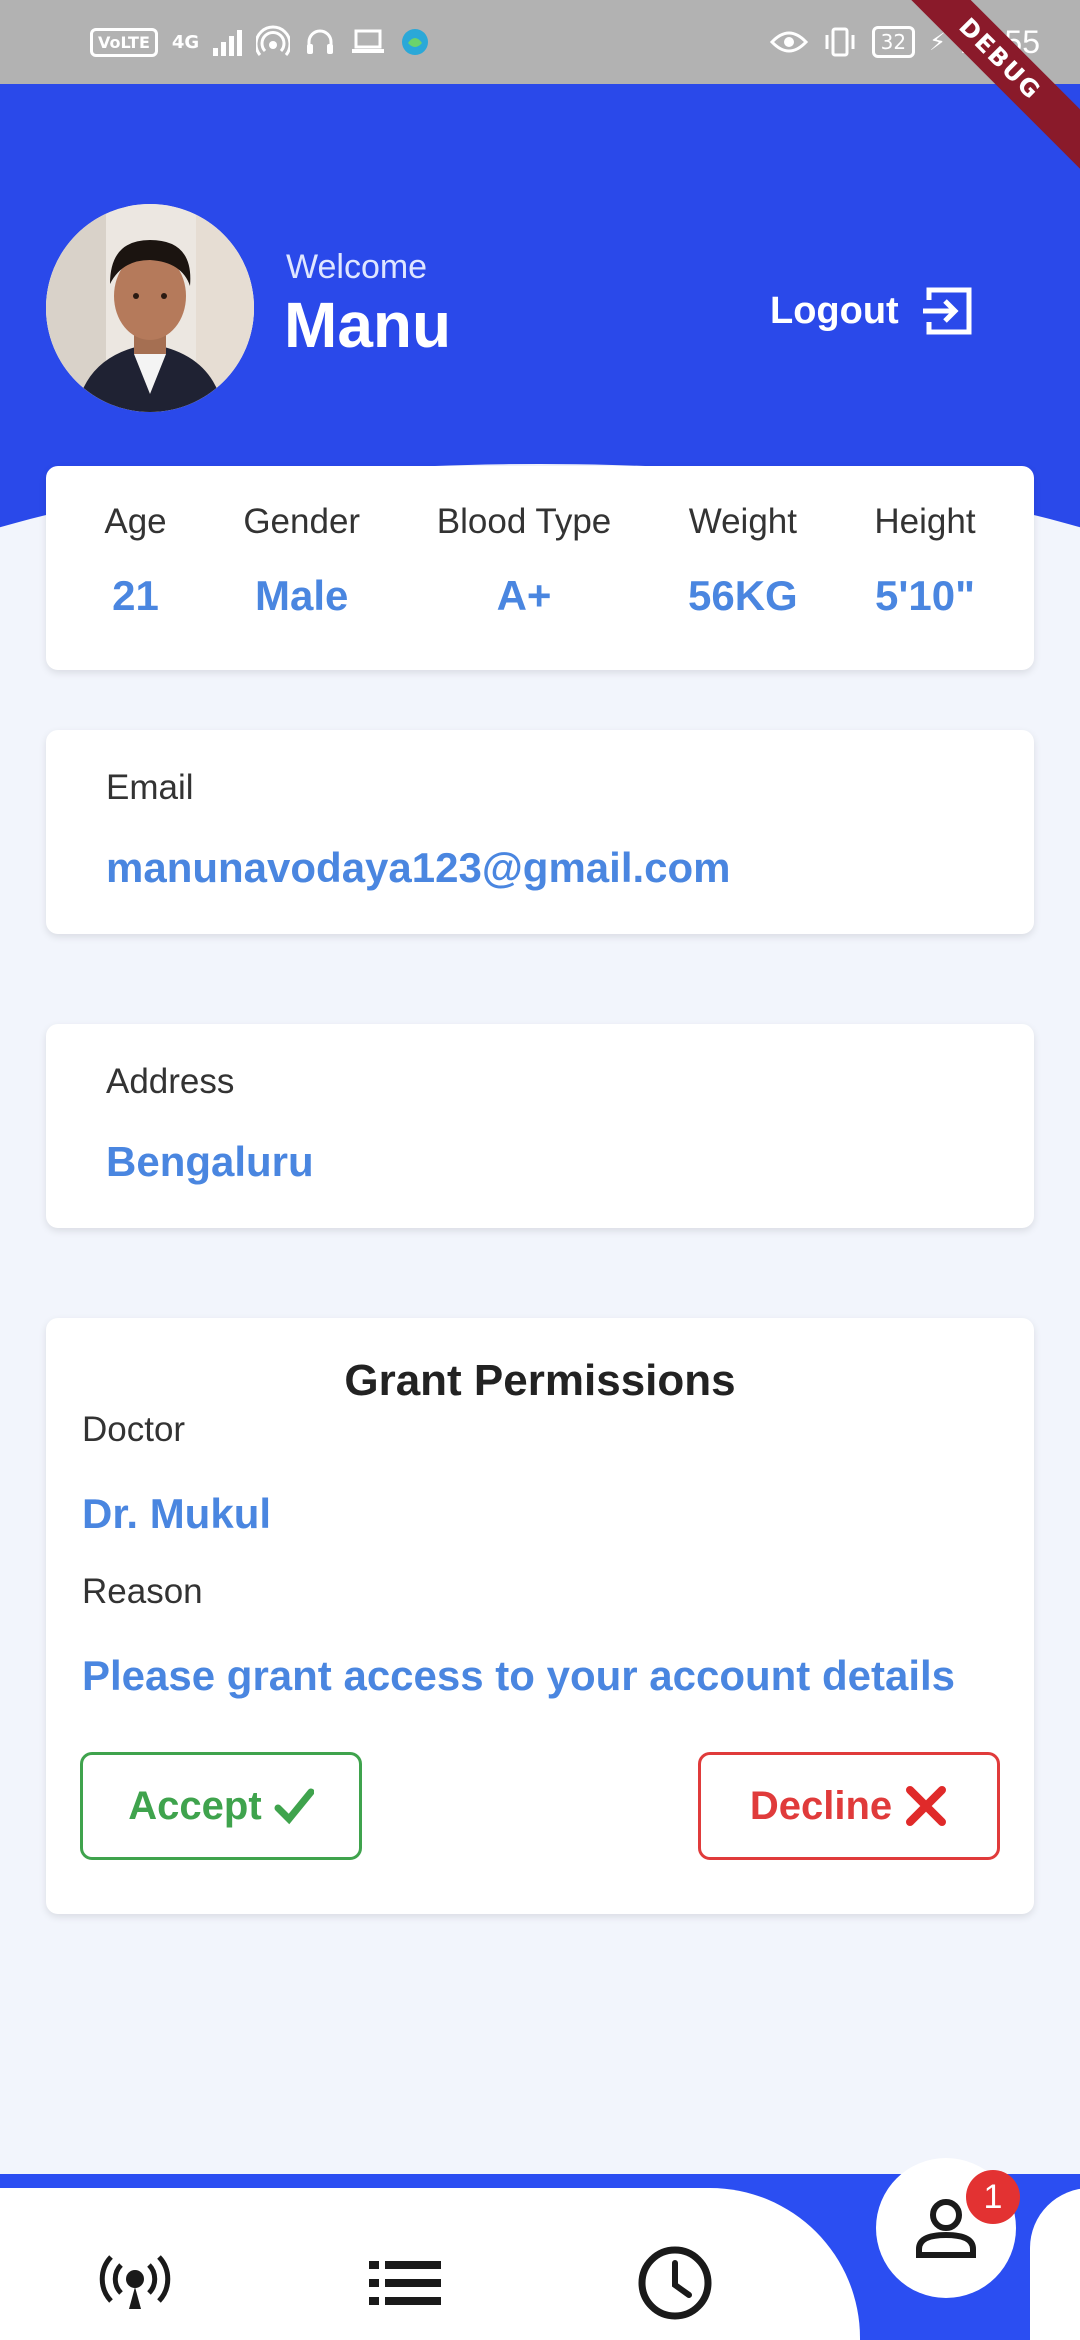 This screenshot has width=1080, height=2340. What do you see at coordinates (540, 42) in the screenshot?
I see `status-bar: VoLTE 4G 32 ⚡ 10:55` at bounding box center [540, 42].